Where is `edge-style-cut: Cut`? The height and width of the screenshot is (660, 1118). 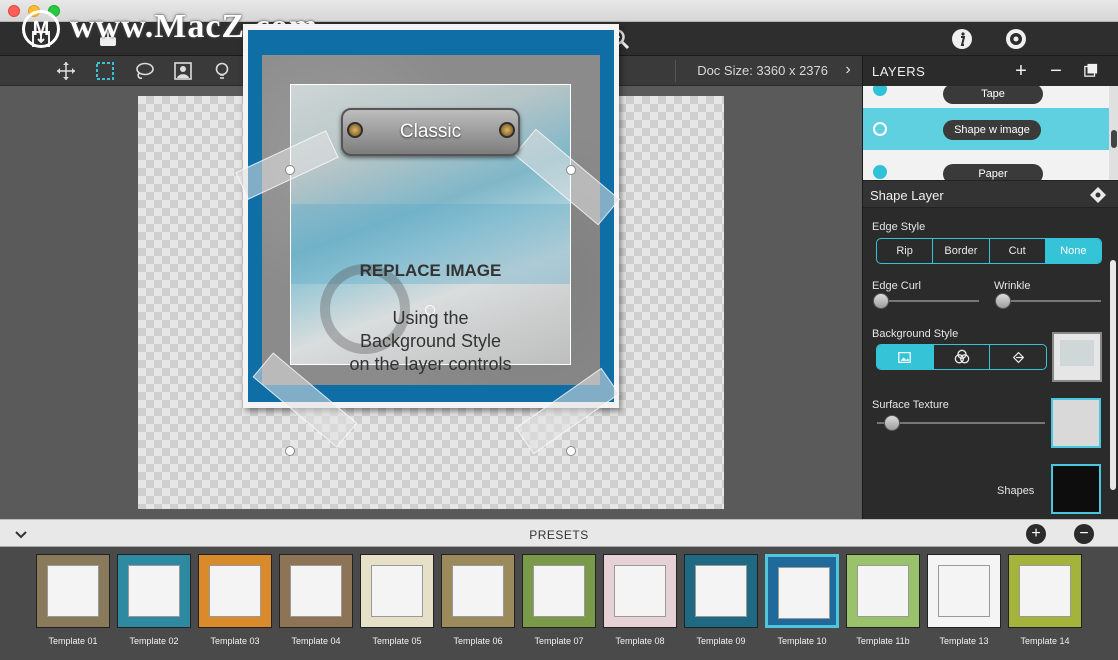 edge-style-cut: Cut is located at coordinates (1018, 251).